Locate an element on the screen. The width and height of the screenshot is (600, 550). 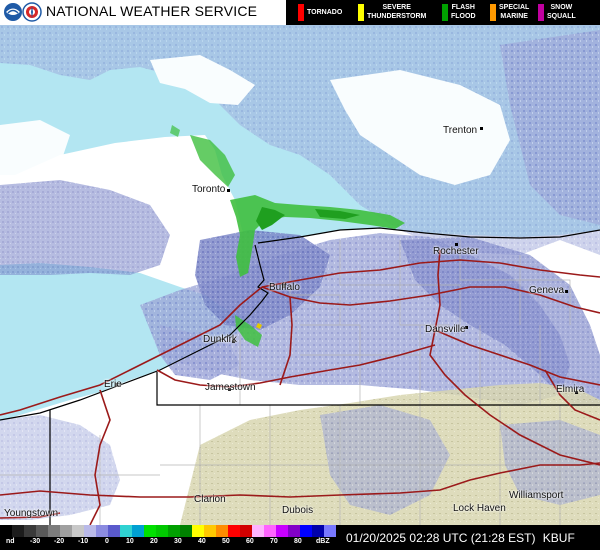
snow-squall-swatch is located at coordinates (541, 12).